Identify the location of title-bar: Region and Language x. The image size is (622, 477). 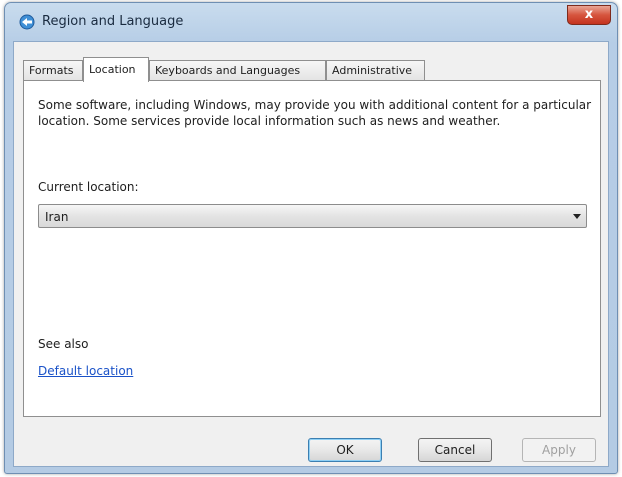
(311, 22).